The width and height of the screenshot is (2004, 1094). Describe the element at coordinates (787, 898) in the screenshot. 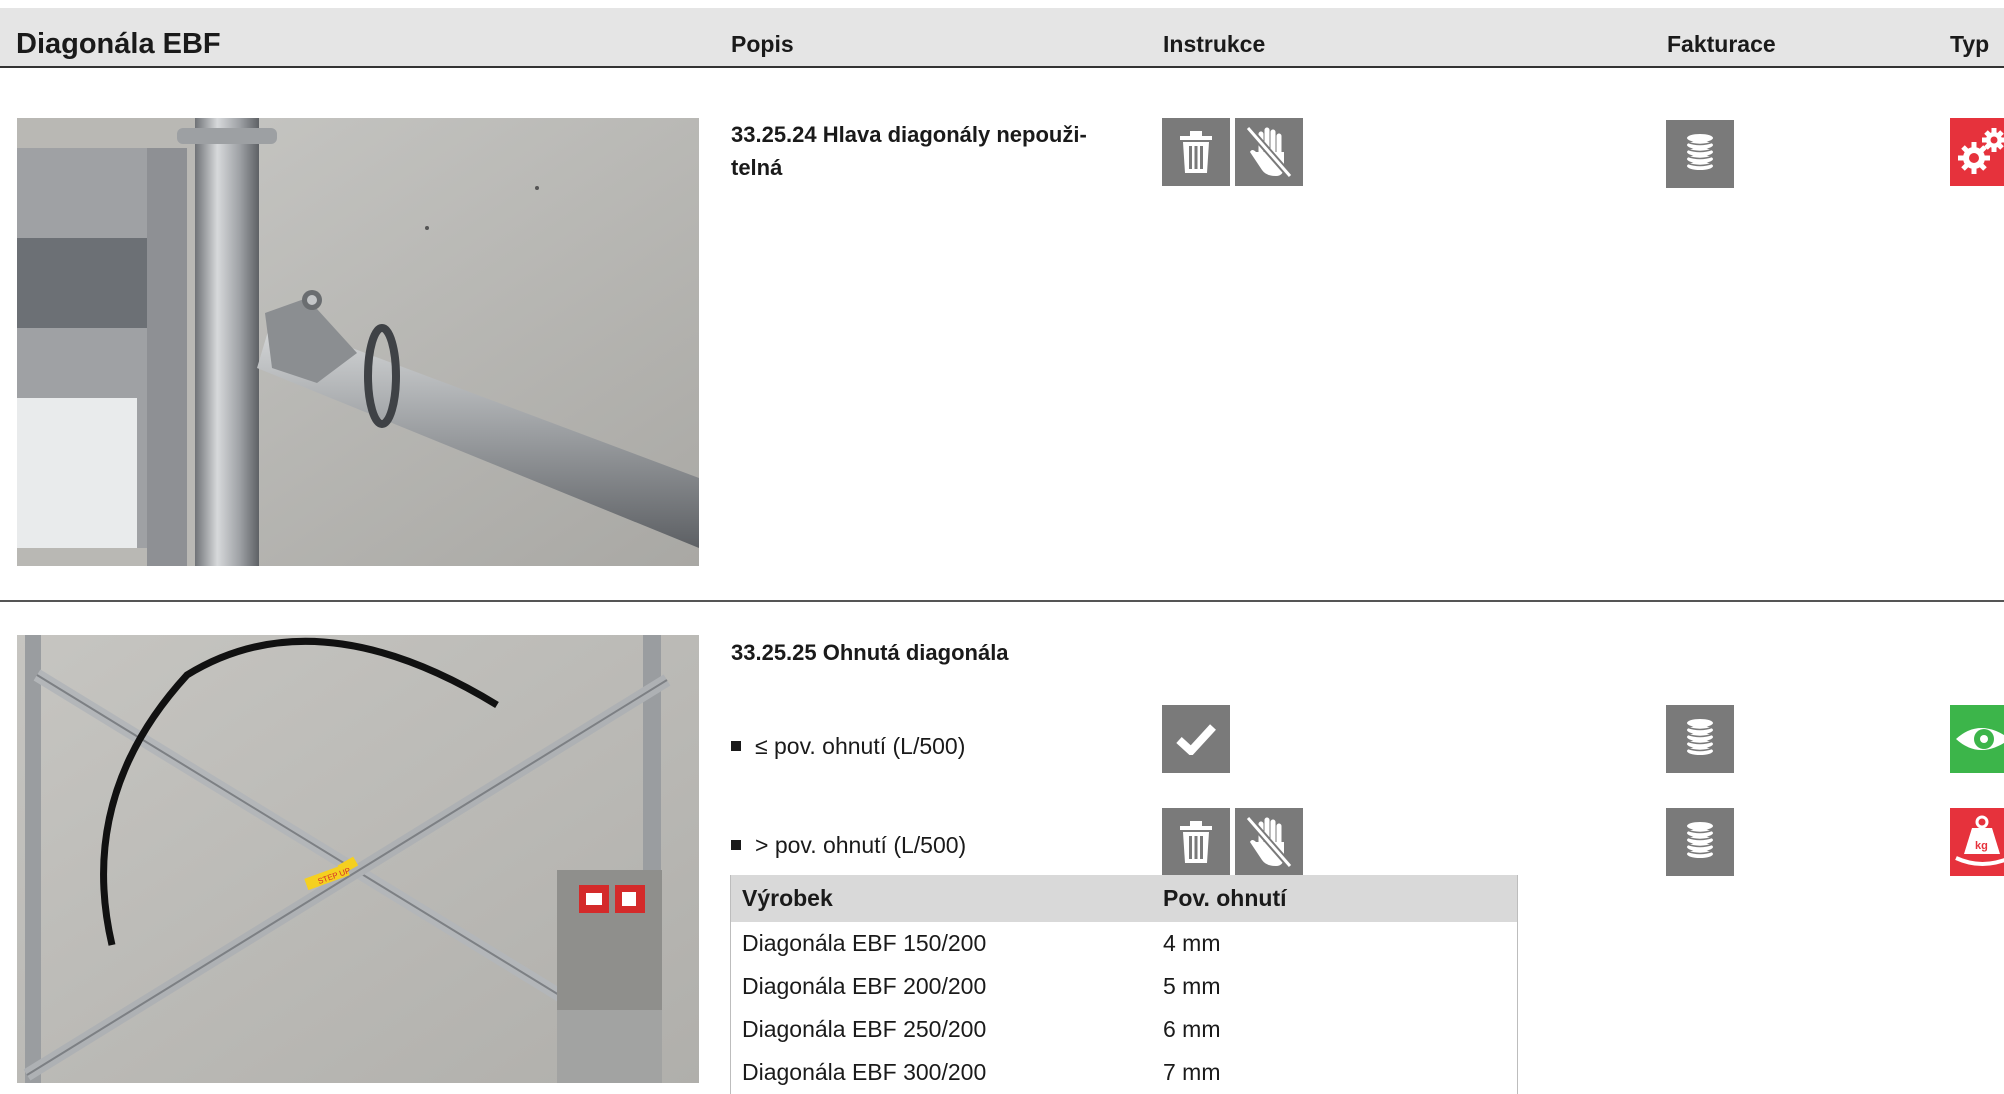

I see `table-header-cell: Výrobek` at that location.